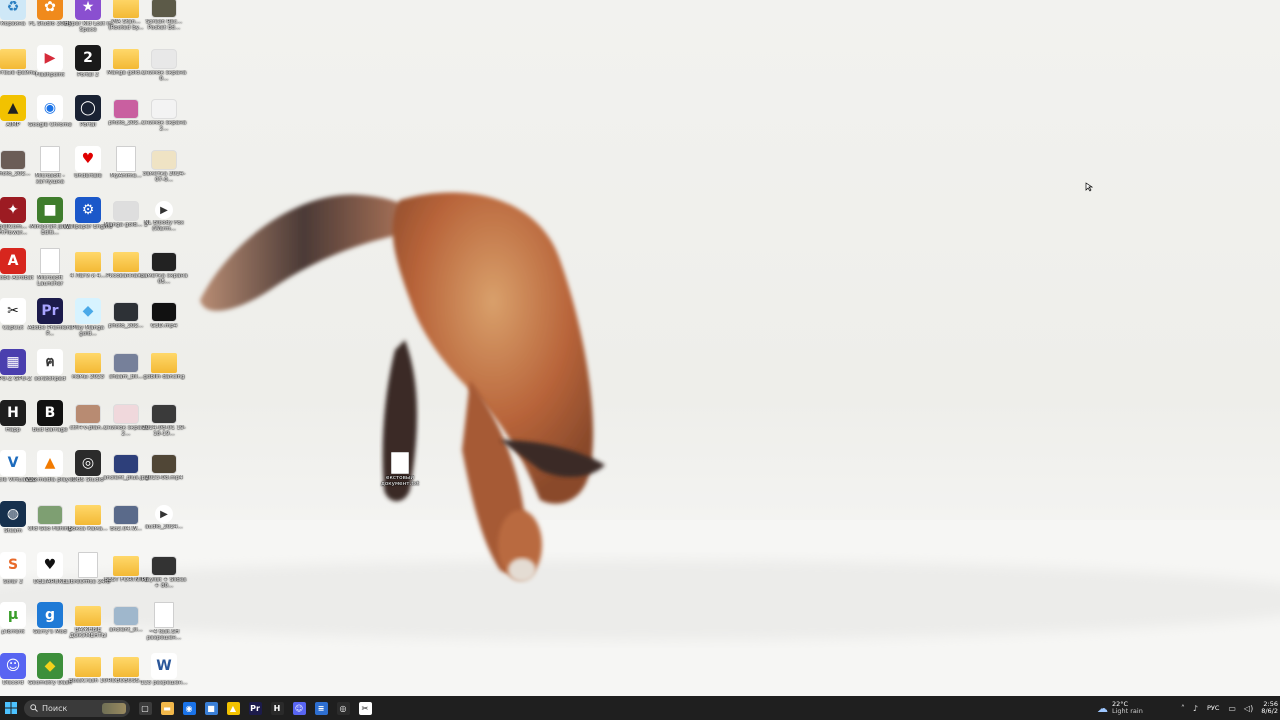 Image resolution: width=1280 pixels, height=720 pixels. Describe the element at coordinates (15, 425) in the screenshot. I see `desktop-icon: H Happ` at that location.